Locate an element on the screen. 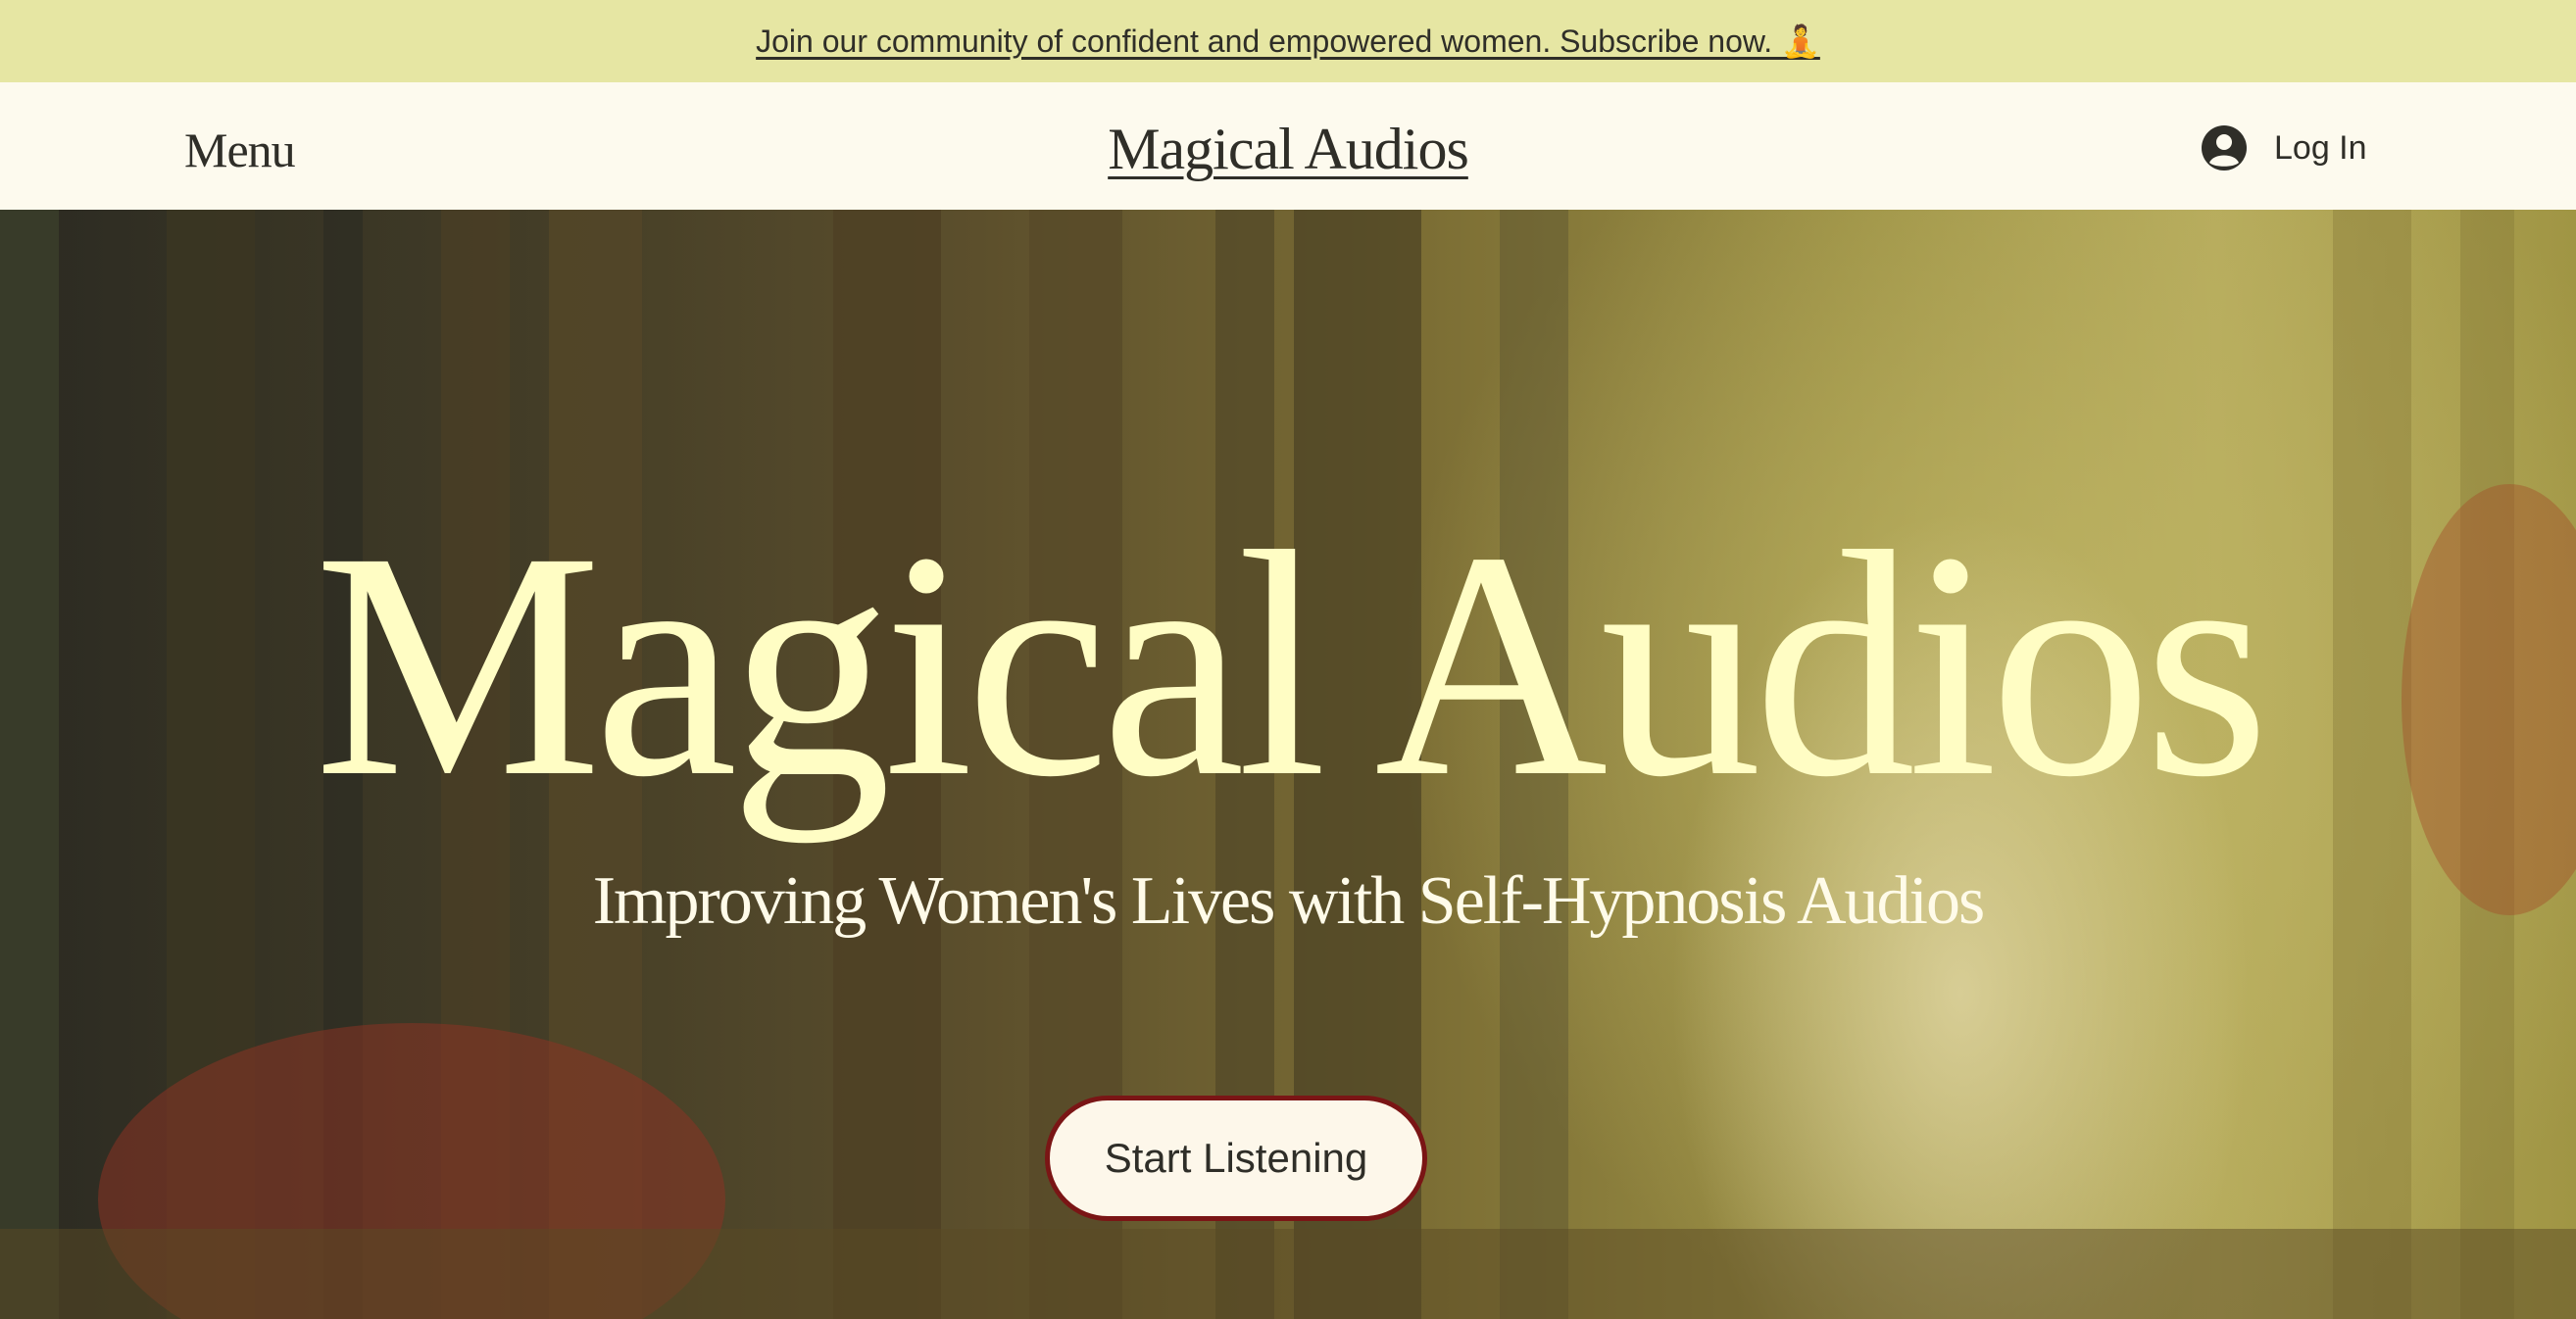  logo-link: Magical Audios is located at coordinates (1288, 149).